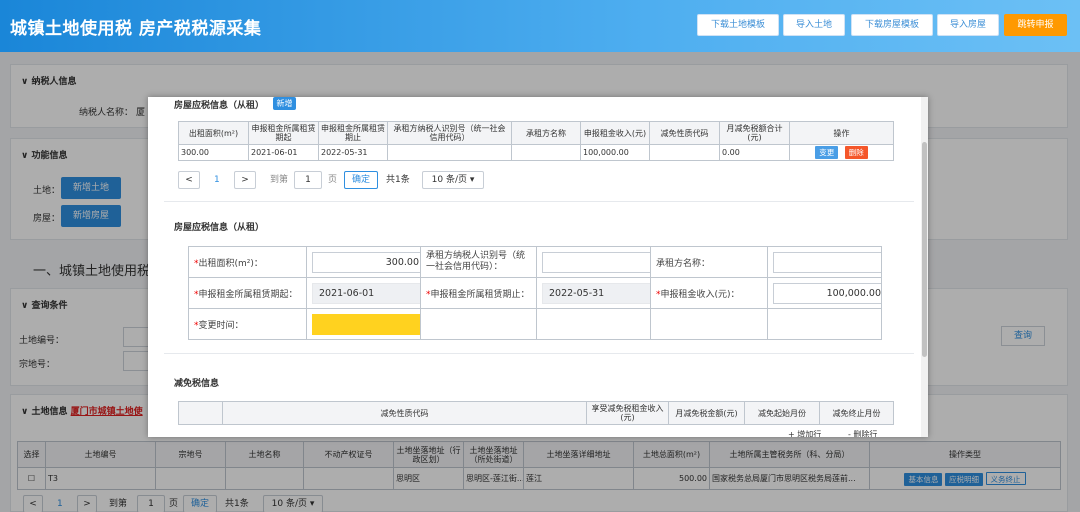  What do you see at coordinates (615, 152) in the screenshot?
I see `grid-cell-income: 100,000.00` at bounding box center [615, 152].